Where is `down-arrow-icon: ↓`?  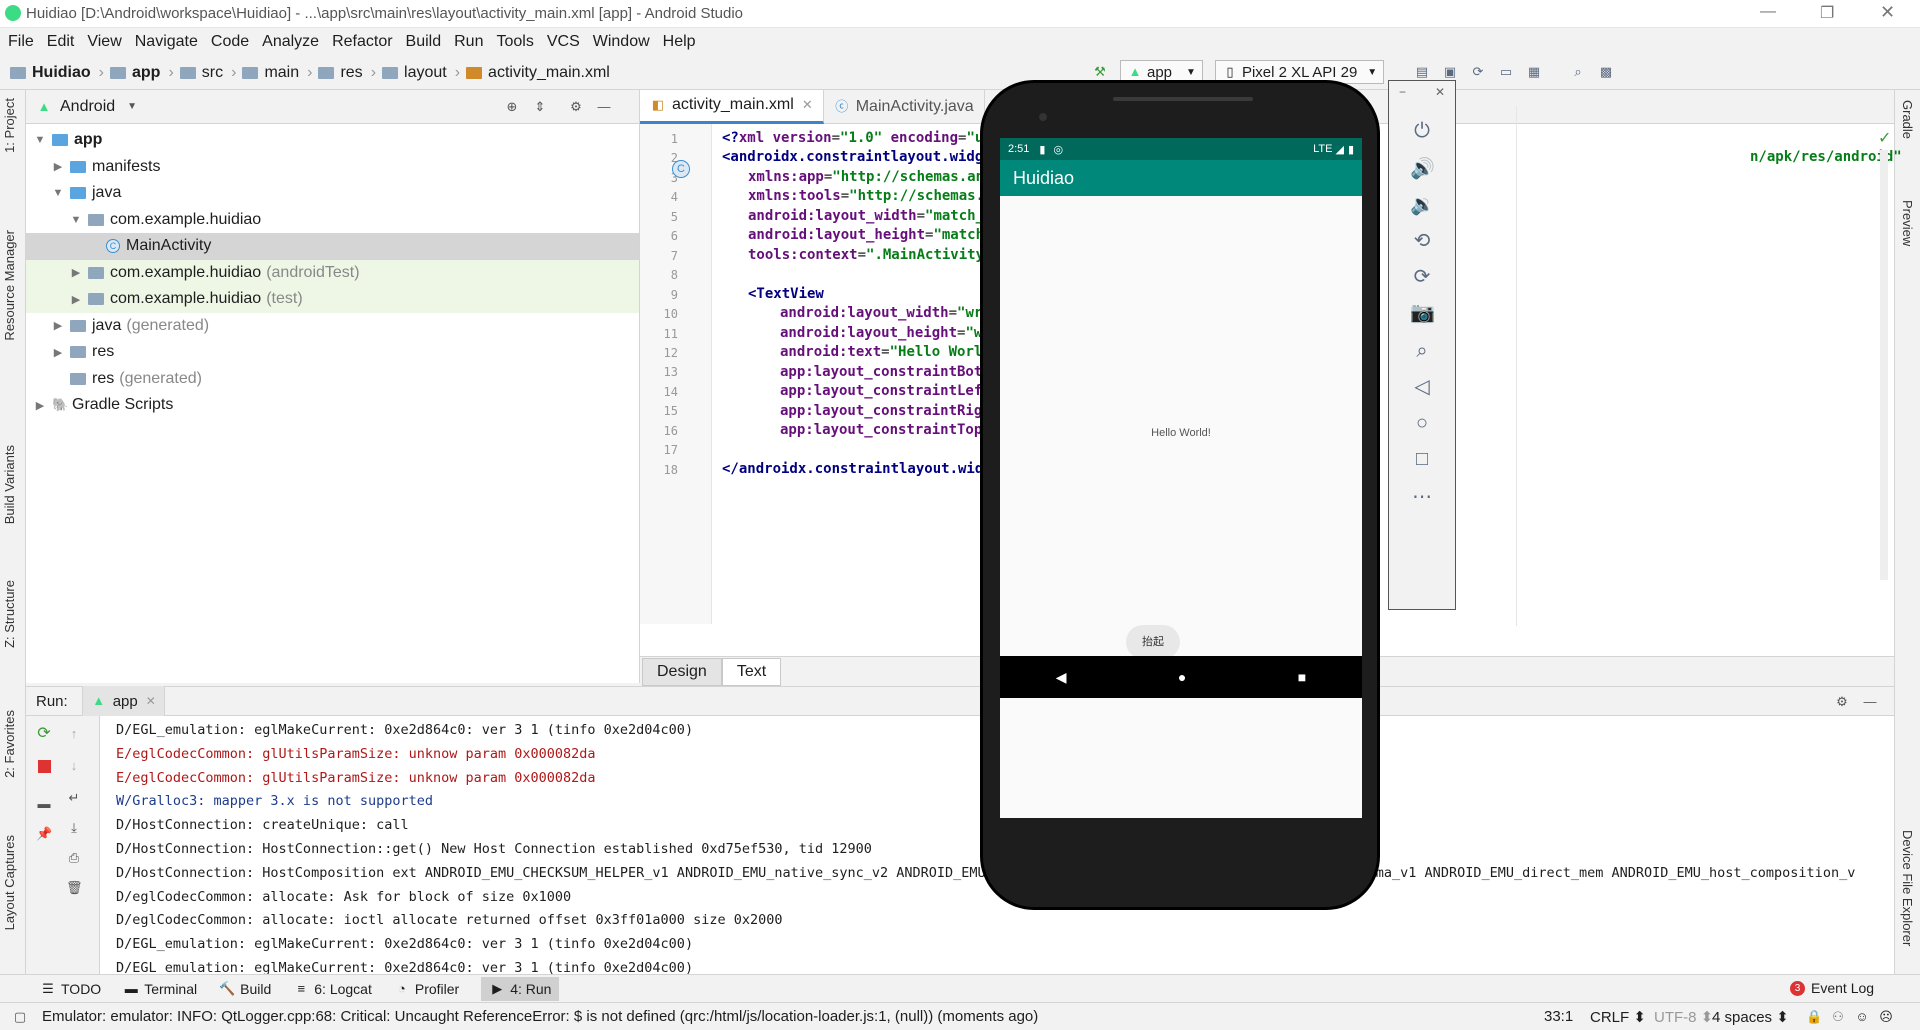 down-arrow-icon: ↓ is located at coordinates (74, 766).